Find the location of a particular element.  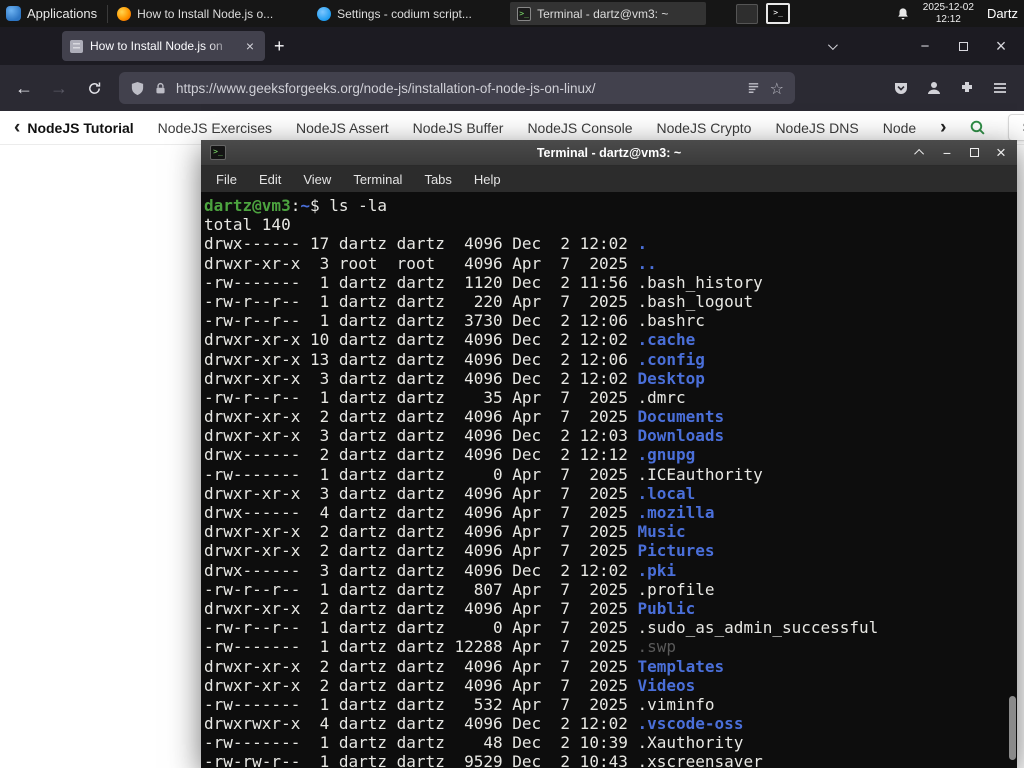

account-icon is located at coordinates (934, 88).